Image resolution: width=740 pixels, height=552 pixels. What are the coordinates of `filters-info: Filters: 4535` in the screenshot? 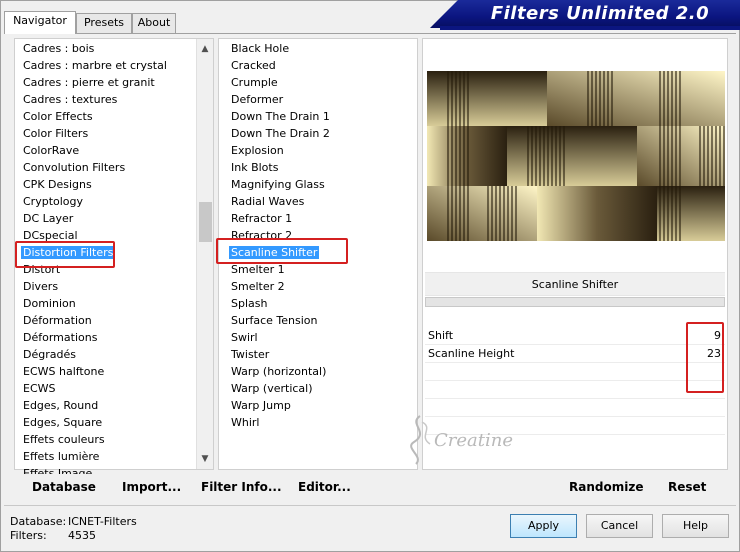 It's located at (53, 535).